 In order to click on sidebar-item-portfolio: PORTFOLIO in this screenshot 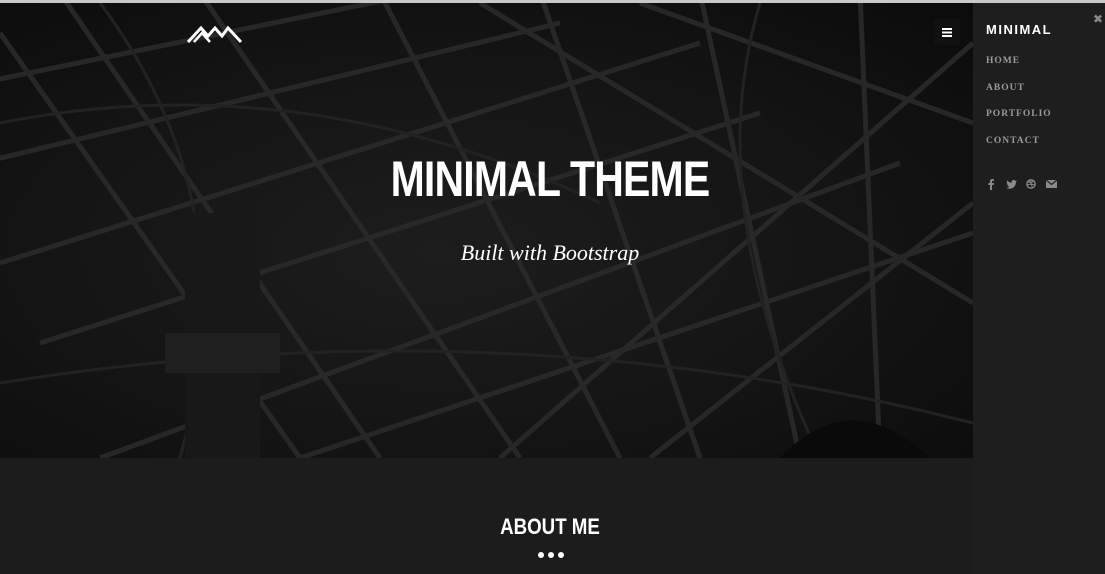, I will do `click(1019, 122)`.